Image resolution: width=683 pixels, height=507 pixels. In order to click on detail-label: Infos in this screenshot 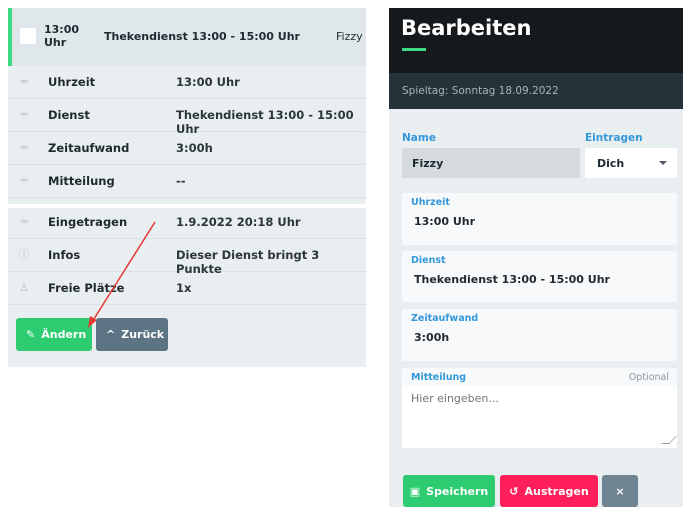, I will do `click(64, 255)`.